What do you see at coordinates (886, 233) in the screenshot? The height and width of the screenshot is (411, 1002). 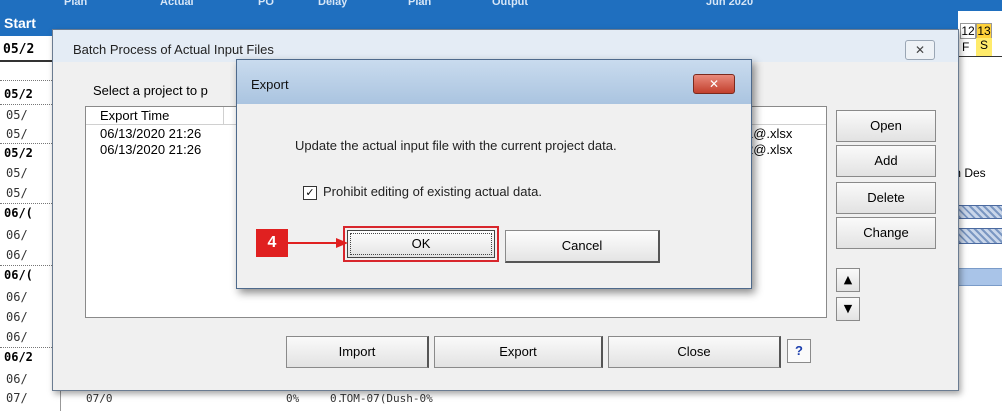 I see `change-button: Change` at bounding box center [886, 233].